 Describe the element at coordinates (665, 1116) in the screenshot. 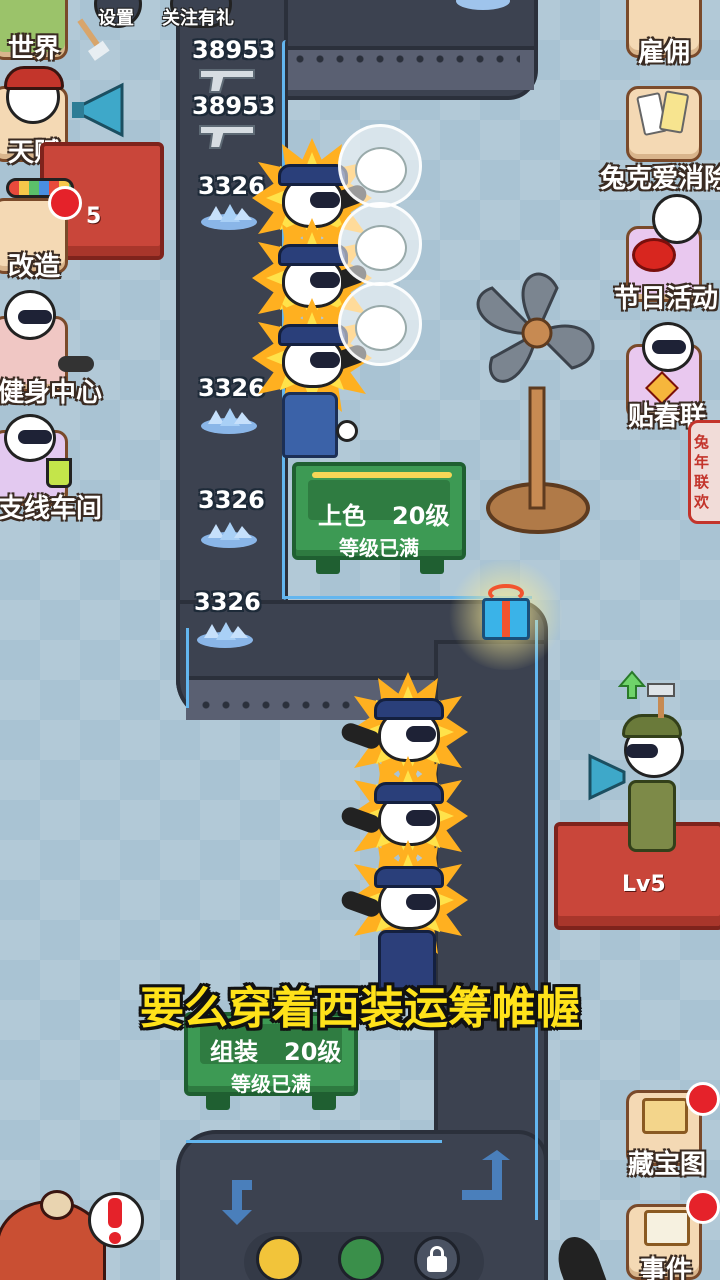

I see `treasure-map-icon` at that location.